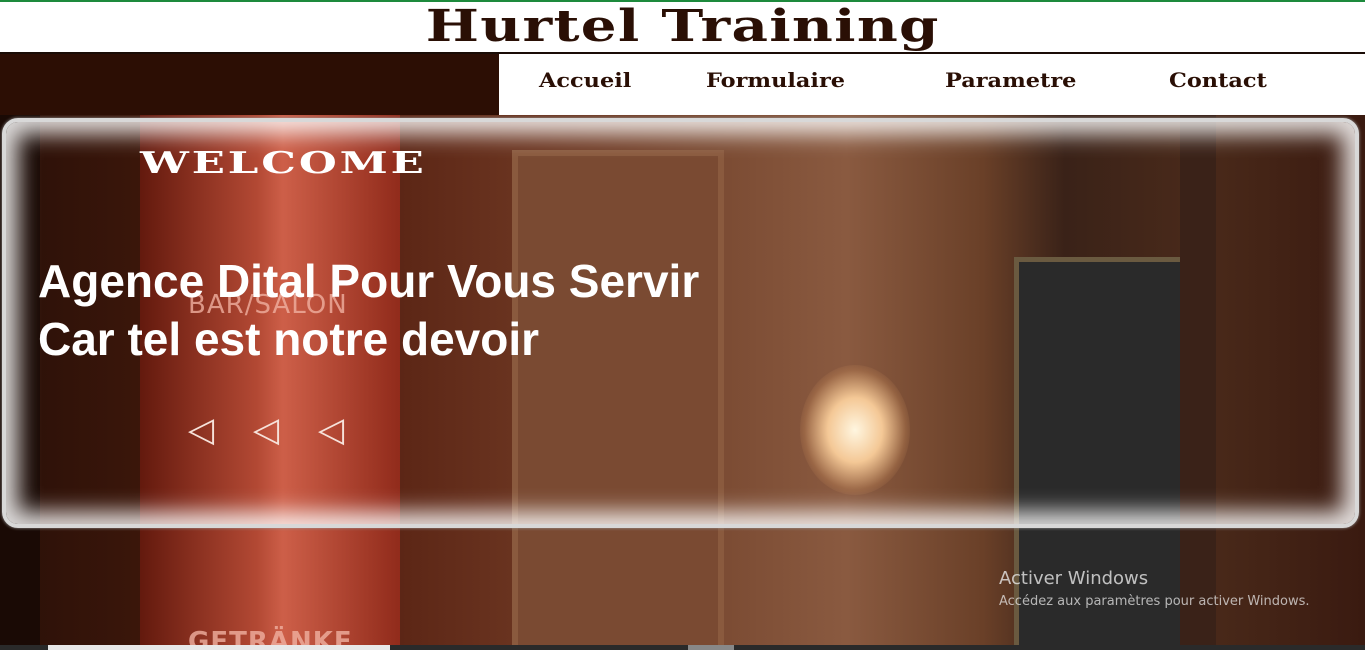 This screenshot has width=1365, height=650. What do you see at coordinates (289, 339) in the screenshot?
I see `tagline-line-2: Car tel est notre devoir` at bounding box center [289, 339].